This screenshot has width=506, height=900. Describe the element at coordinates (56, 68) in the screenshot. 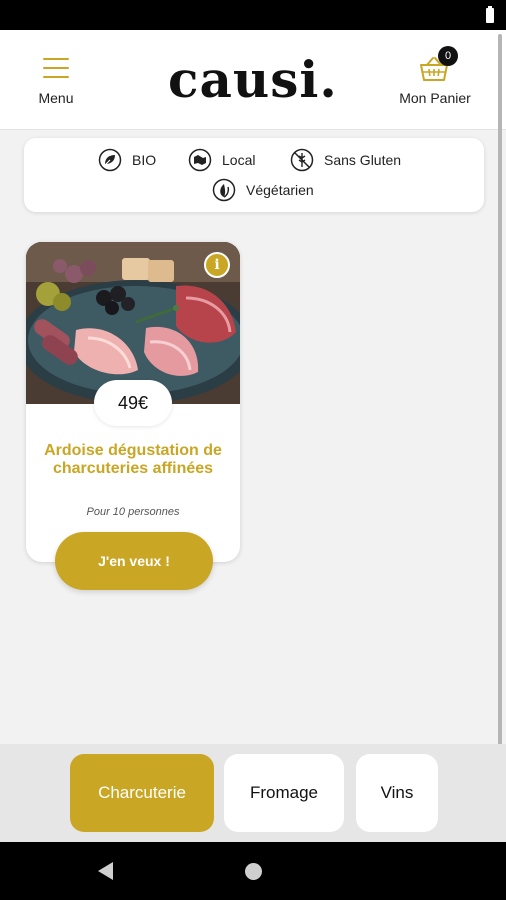

I see `hamburger-icon` at that location.